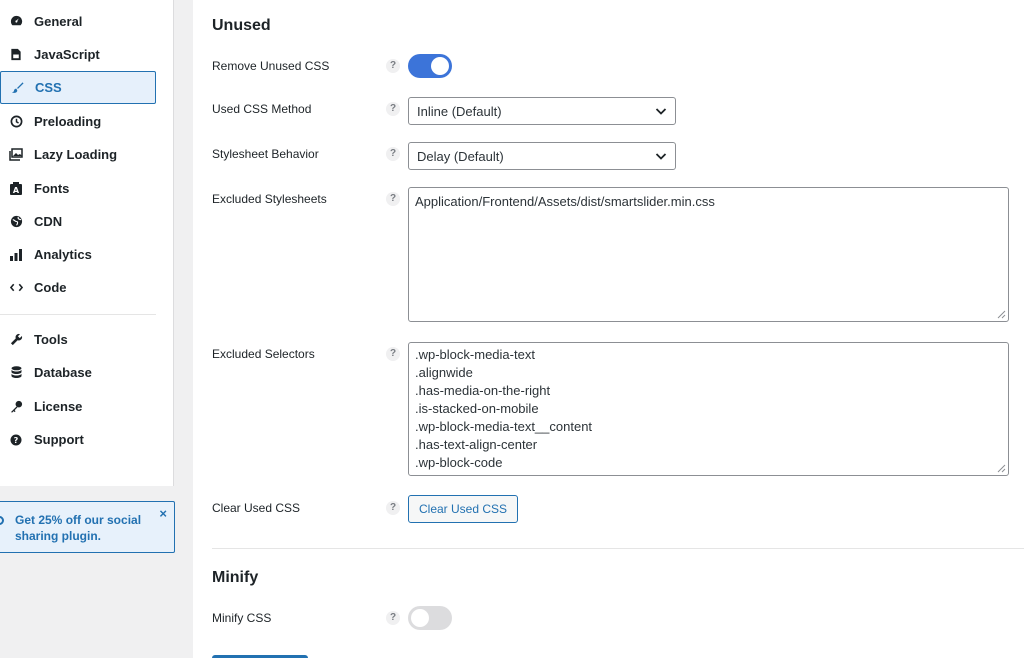 The width and height of the screenshot is (1024, 658). I want to click on select-value: Inline (Default), so click(459, 111).